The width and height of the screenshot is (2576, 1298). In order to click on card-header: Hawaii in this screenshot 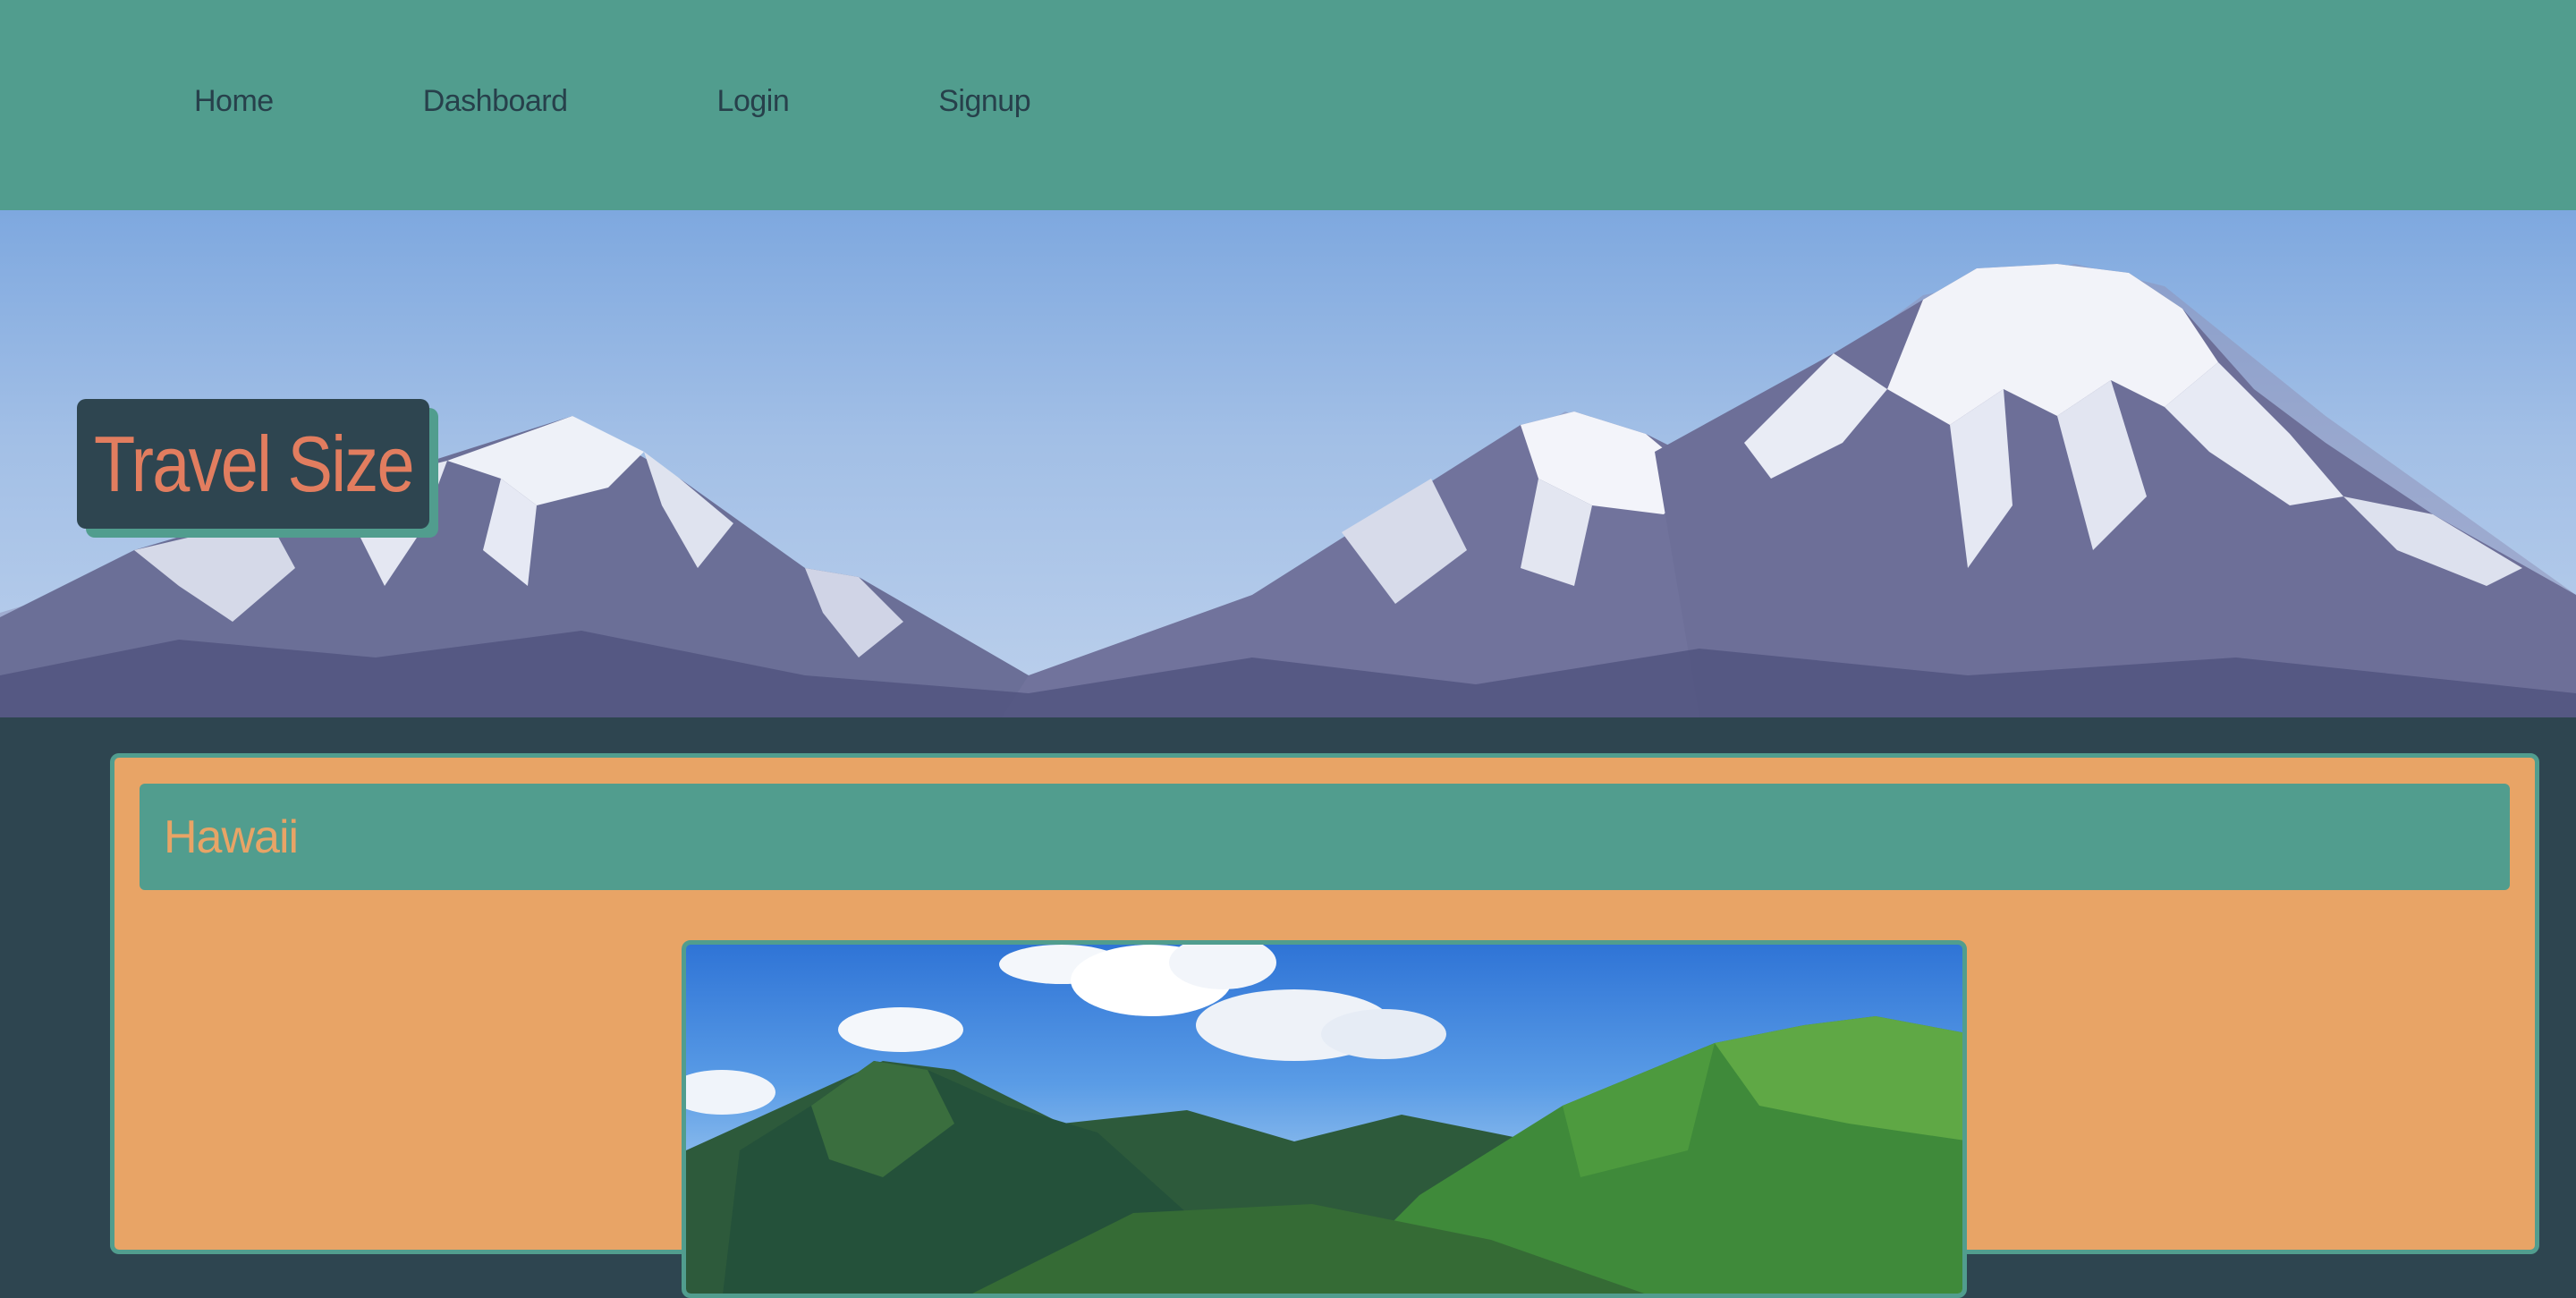, I will do `click(1325, 837)`.